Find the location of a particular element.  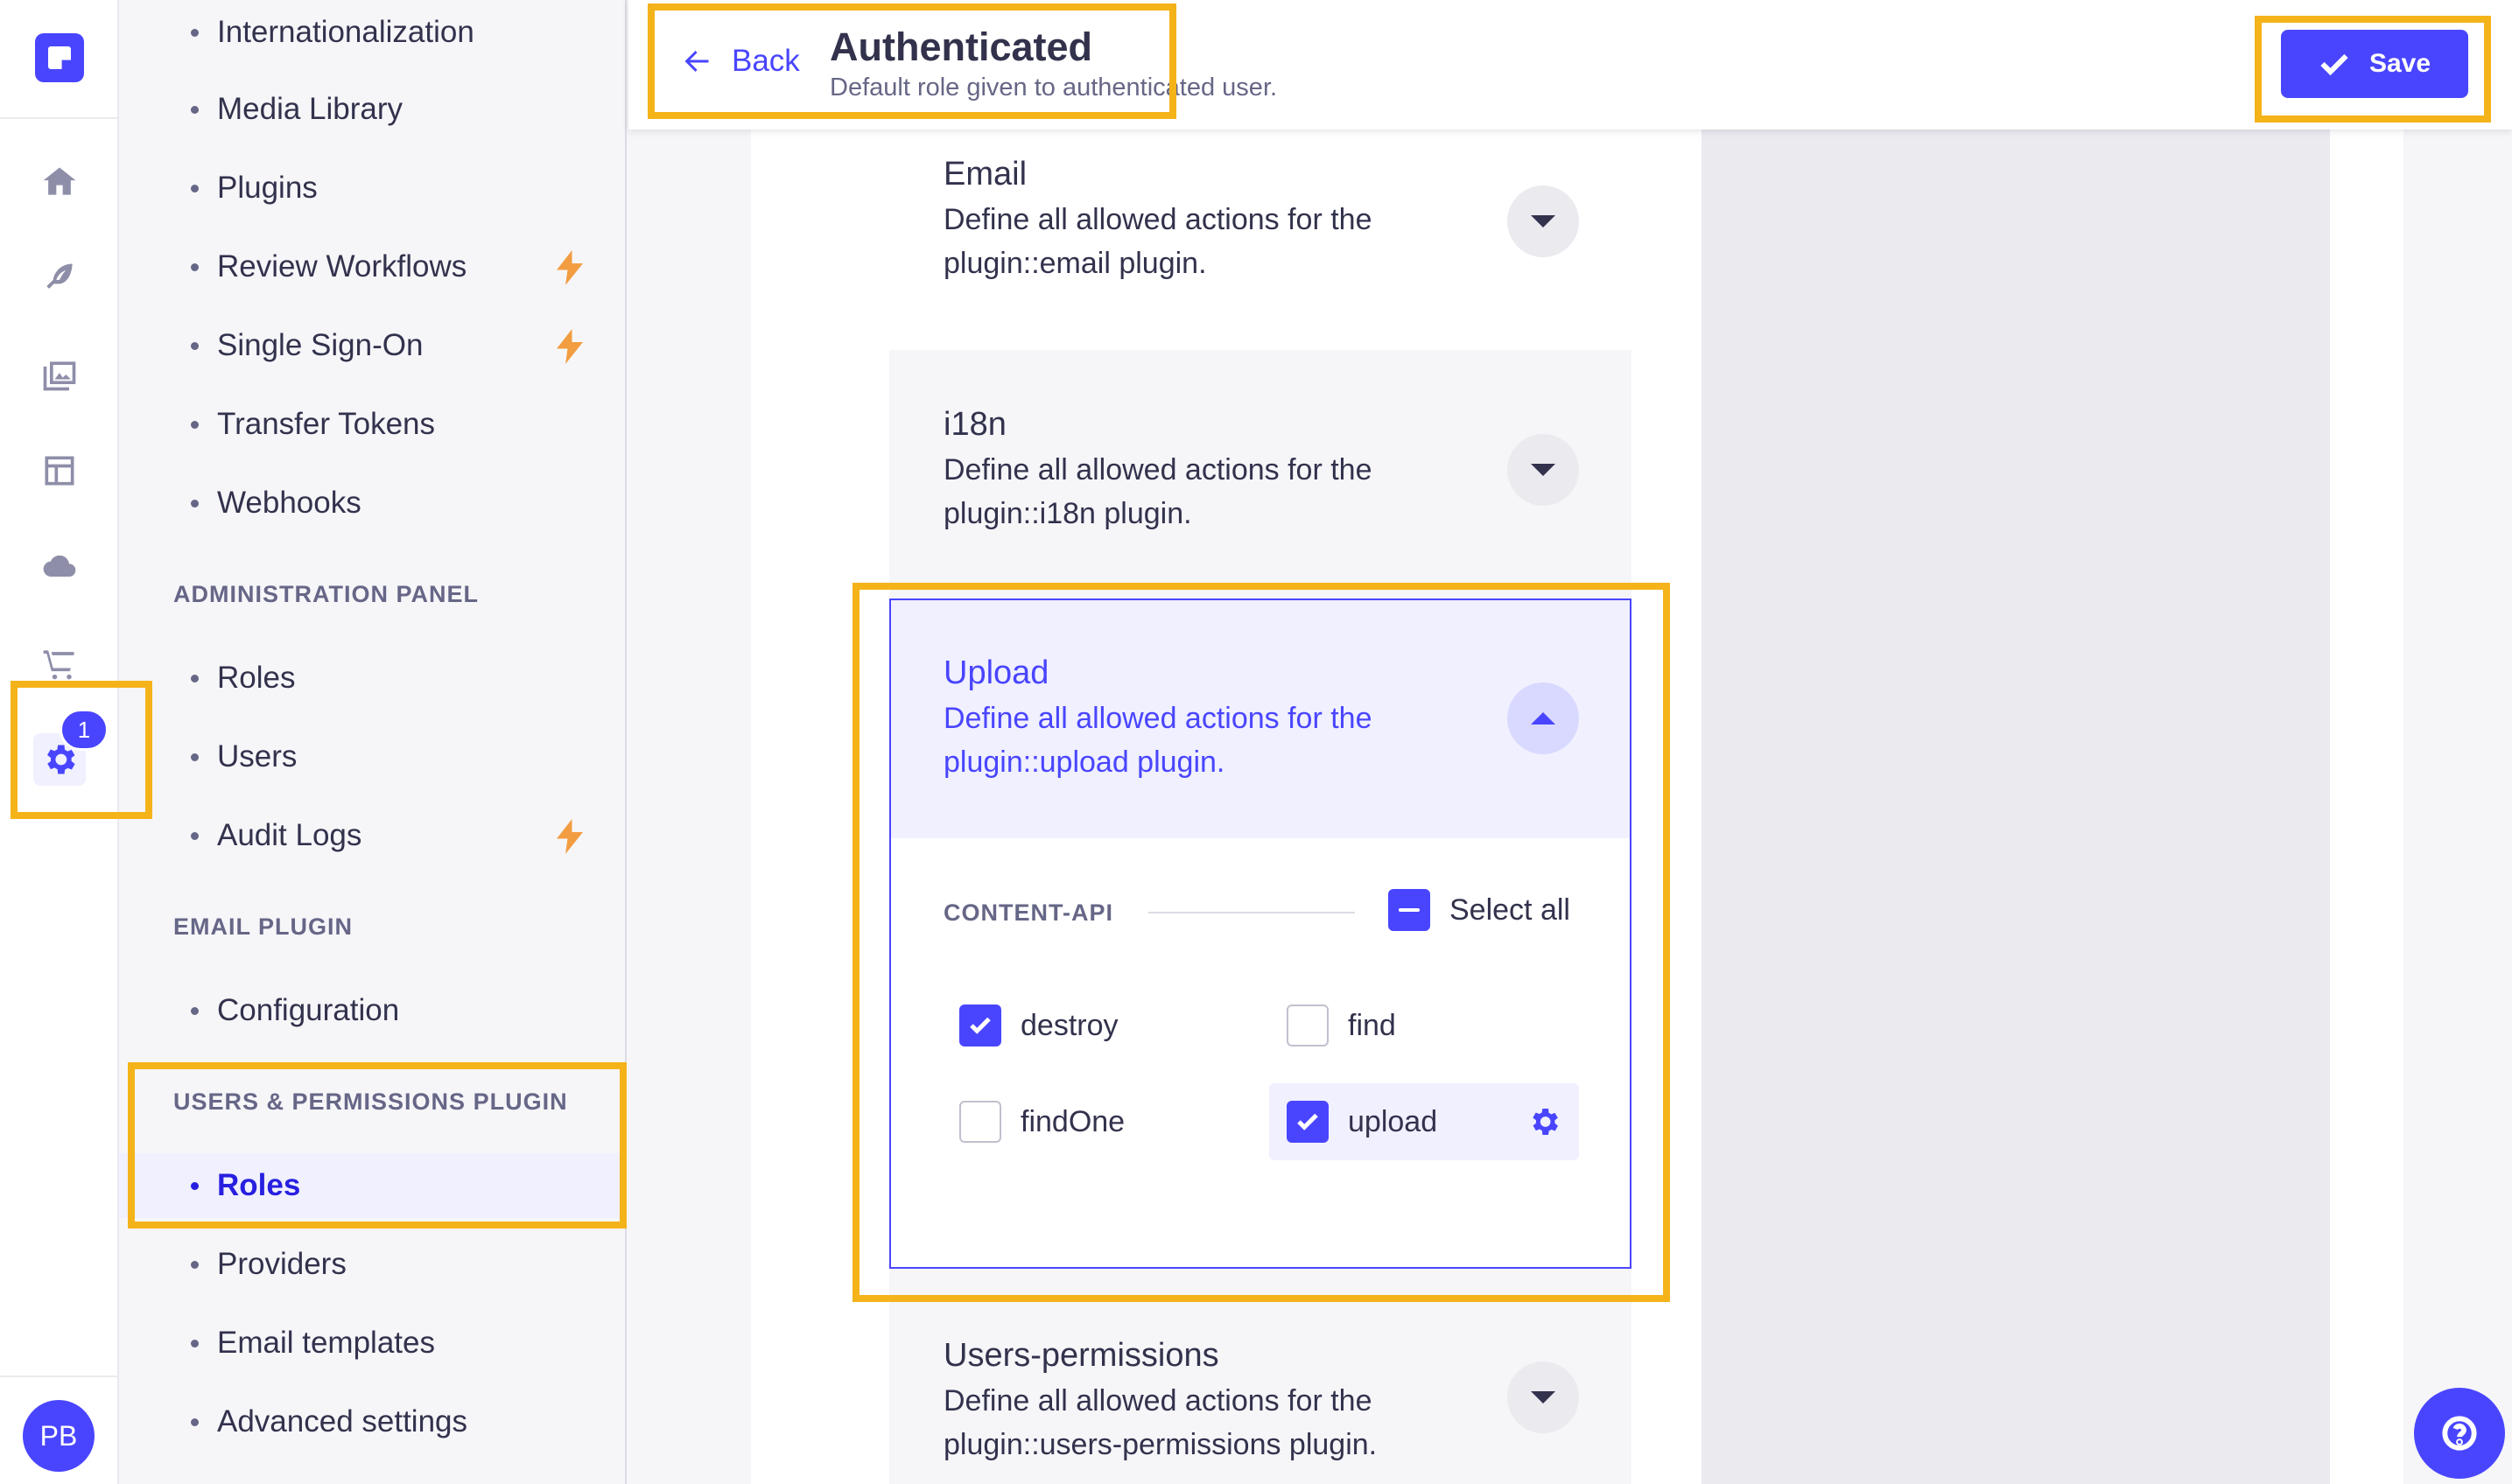

settings-notification-badge: 1 is located at coordinates (84, 730).